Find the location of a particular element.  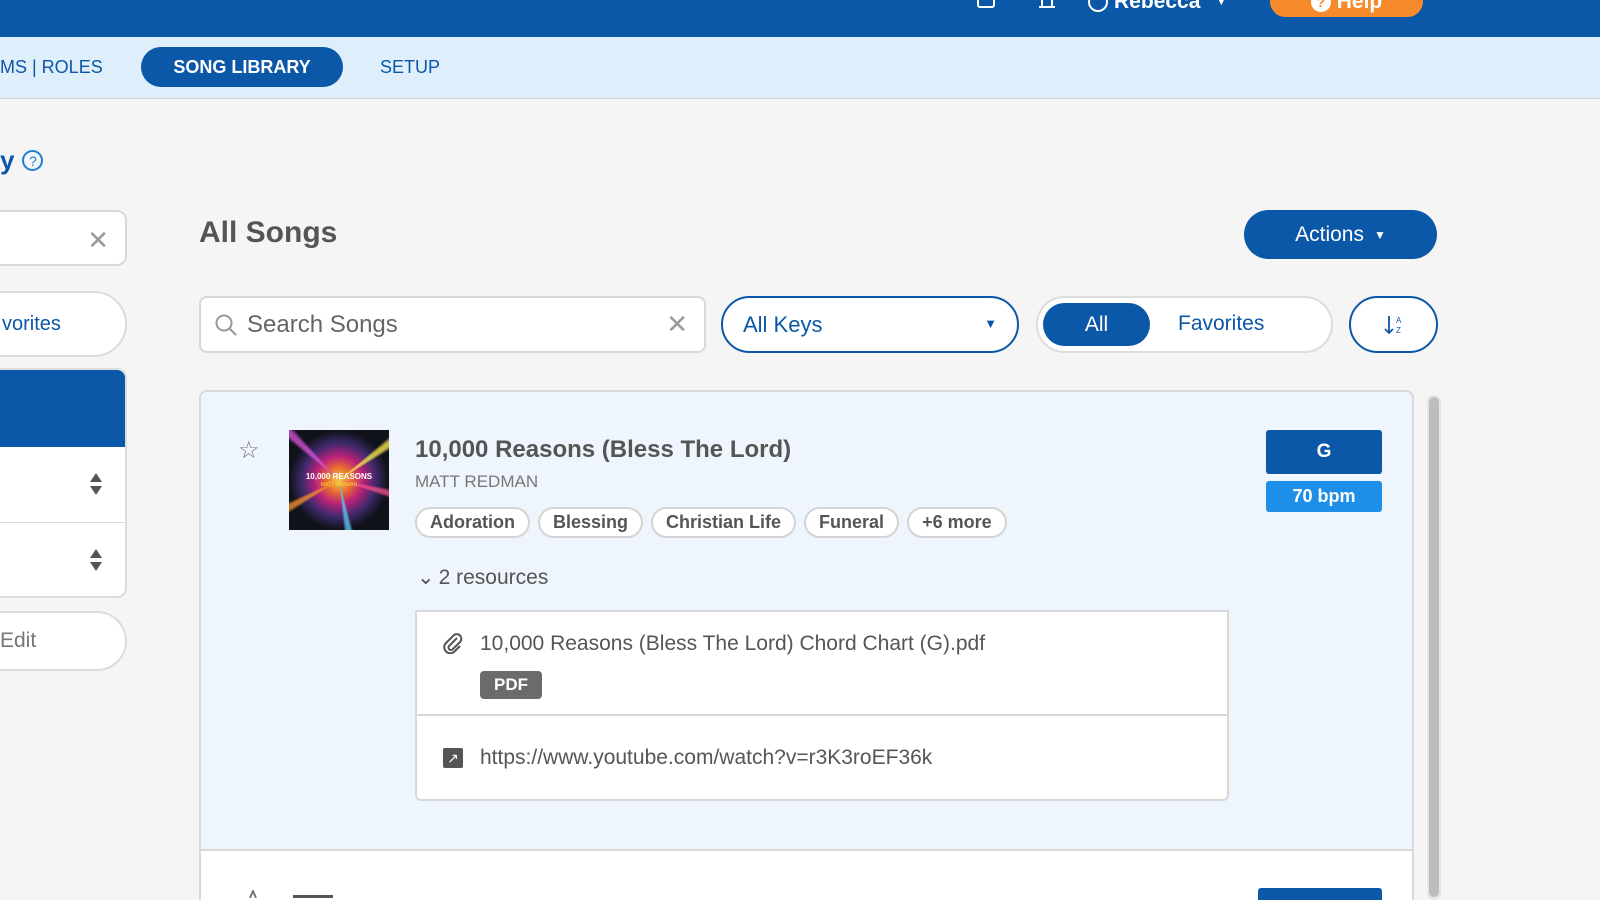

scrollbar-thumb is located at coordinates (1434, 647).